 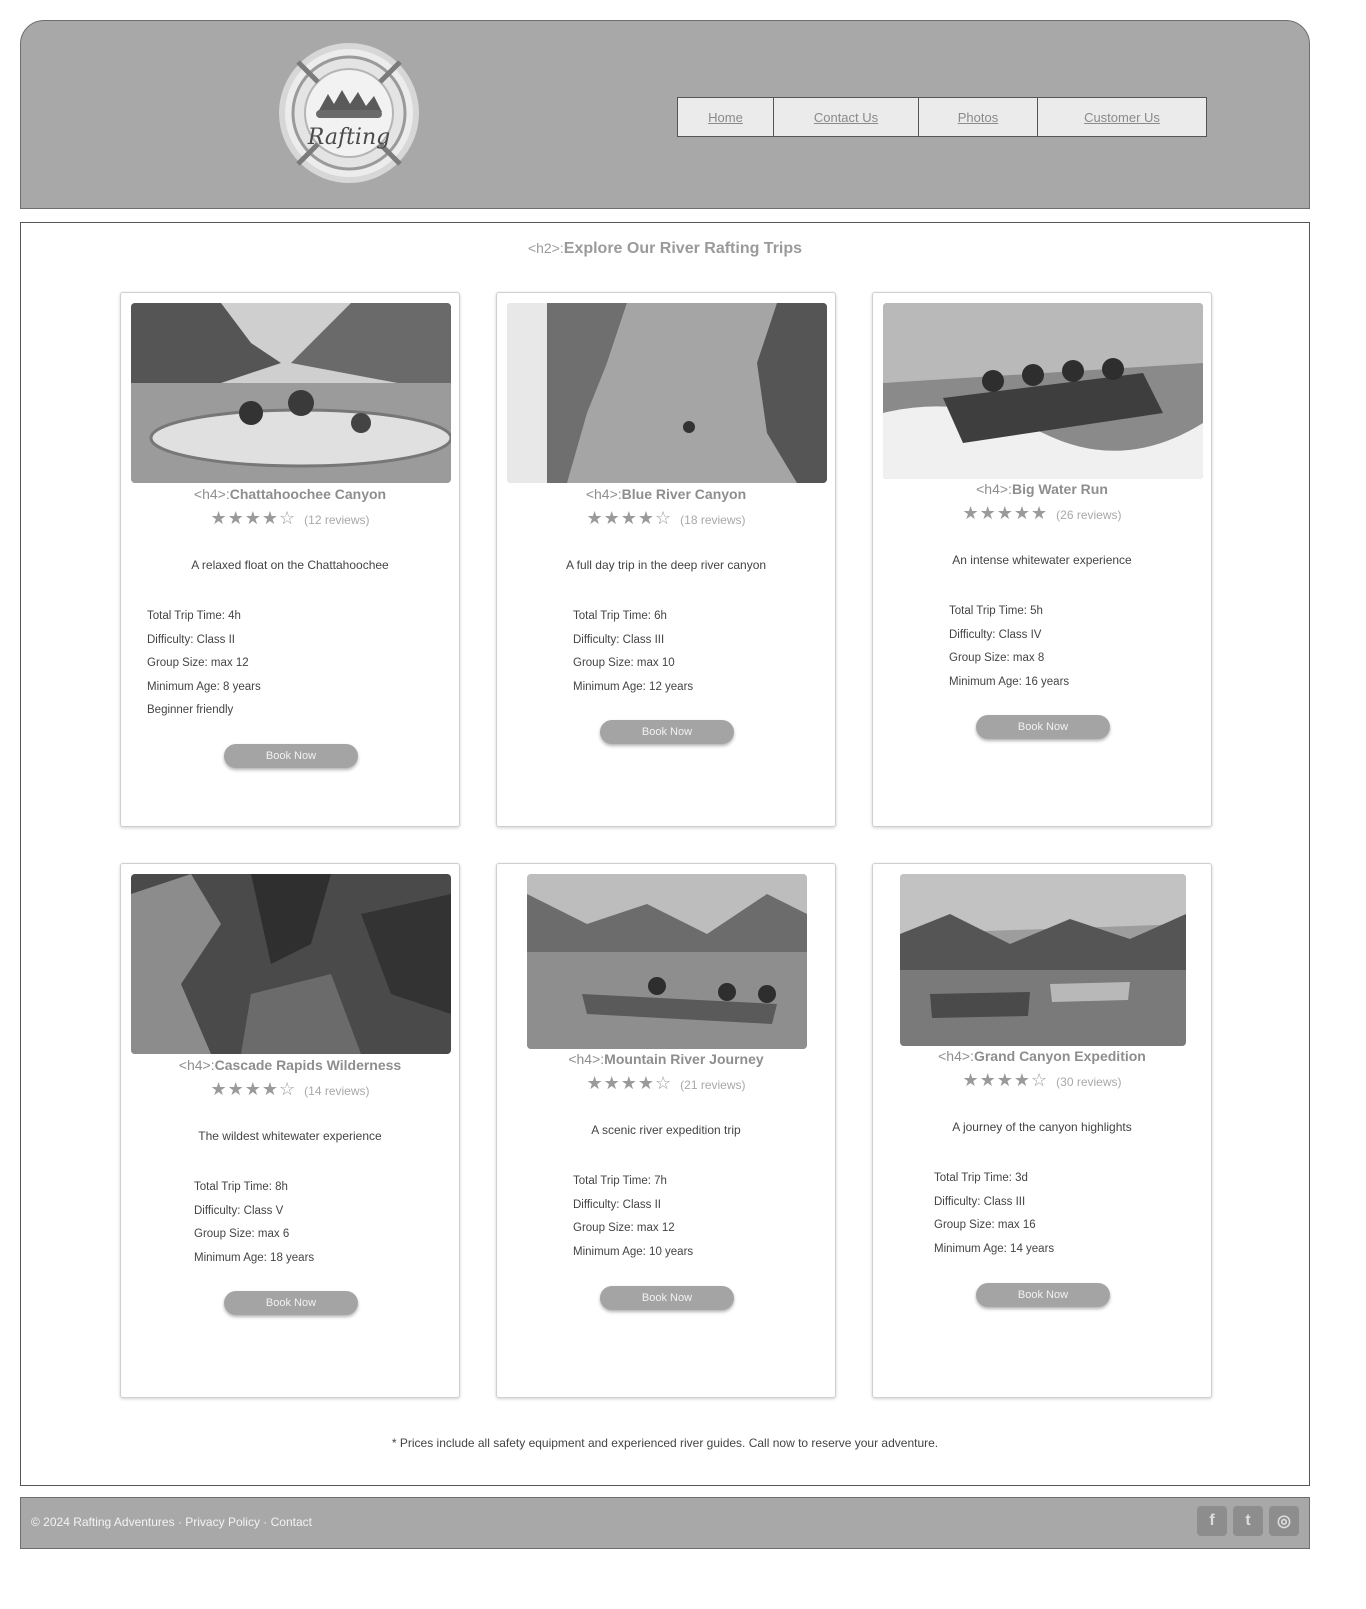 What do you see at coordinates (1122, 117) in the screenshot?
I see `nav-customer-us: Customer Us` at bounding box center [1122, 117].